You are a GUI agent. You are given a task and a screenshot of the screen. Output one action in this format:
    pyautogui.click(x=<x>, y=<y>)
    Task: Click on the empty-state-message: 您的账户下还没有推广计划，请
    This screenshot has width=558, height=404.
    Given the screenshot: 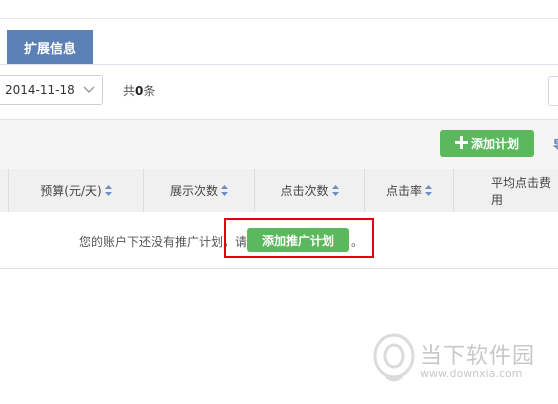 What is the action you would take?
    pyautogui.click(x=163, y=242)
    